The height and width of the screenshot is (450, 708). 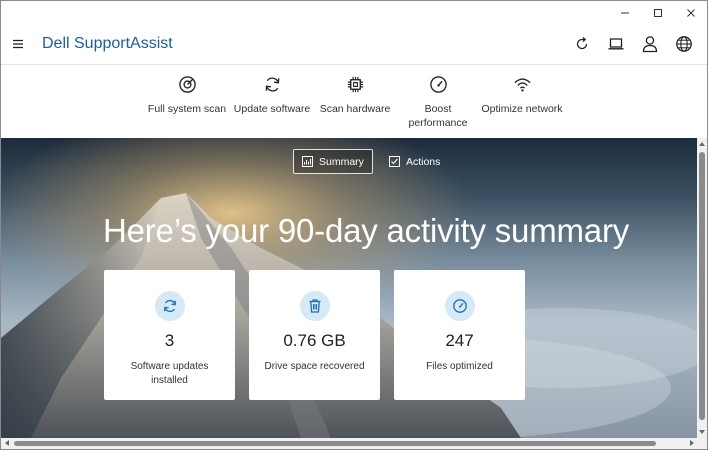 I want to click on maximize-button, so click(x=657, y=13).